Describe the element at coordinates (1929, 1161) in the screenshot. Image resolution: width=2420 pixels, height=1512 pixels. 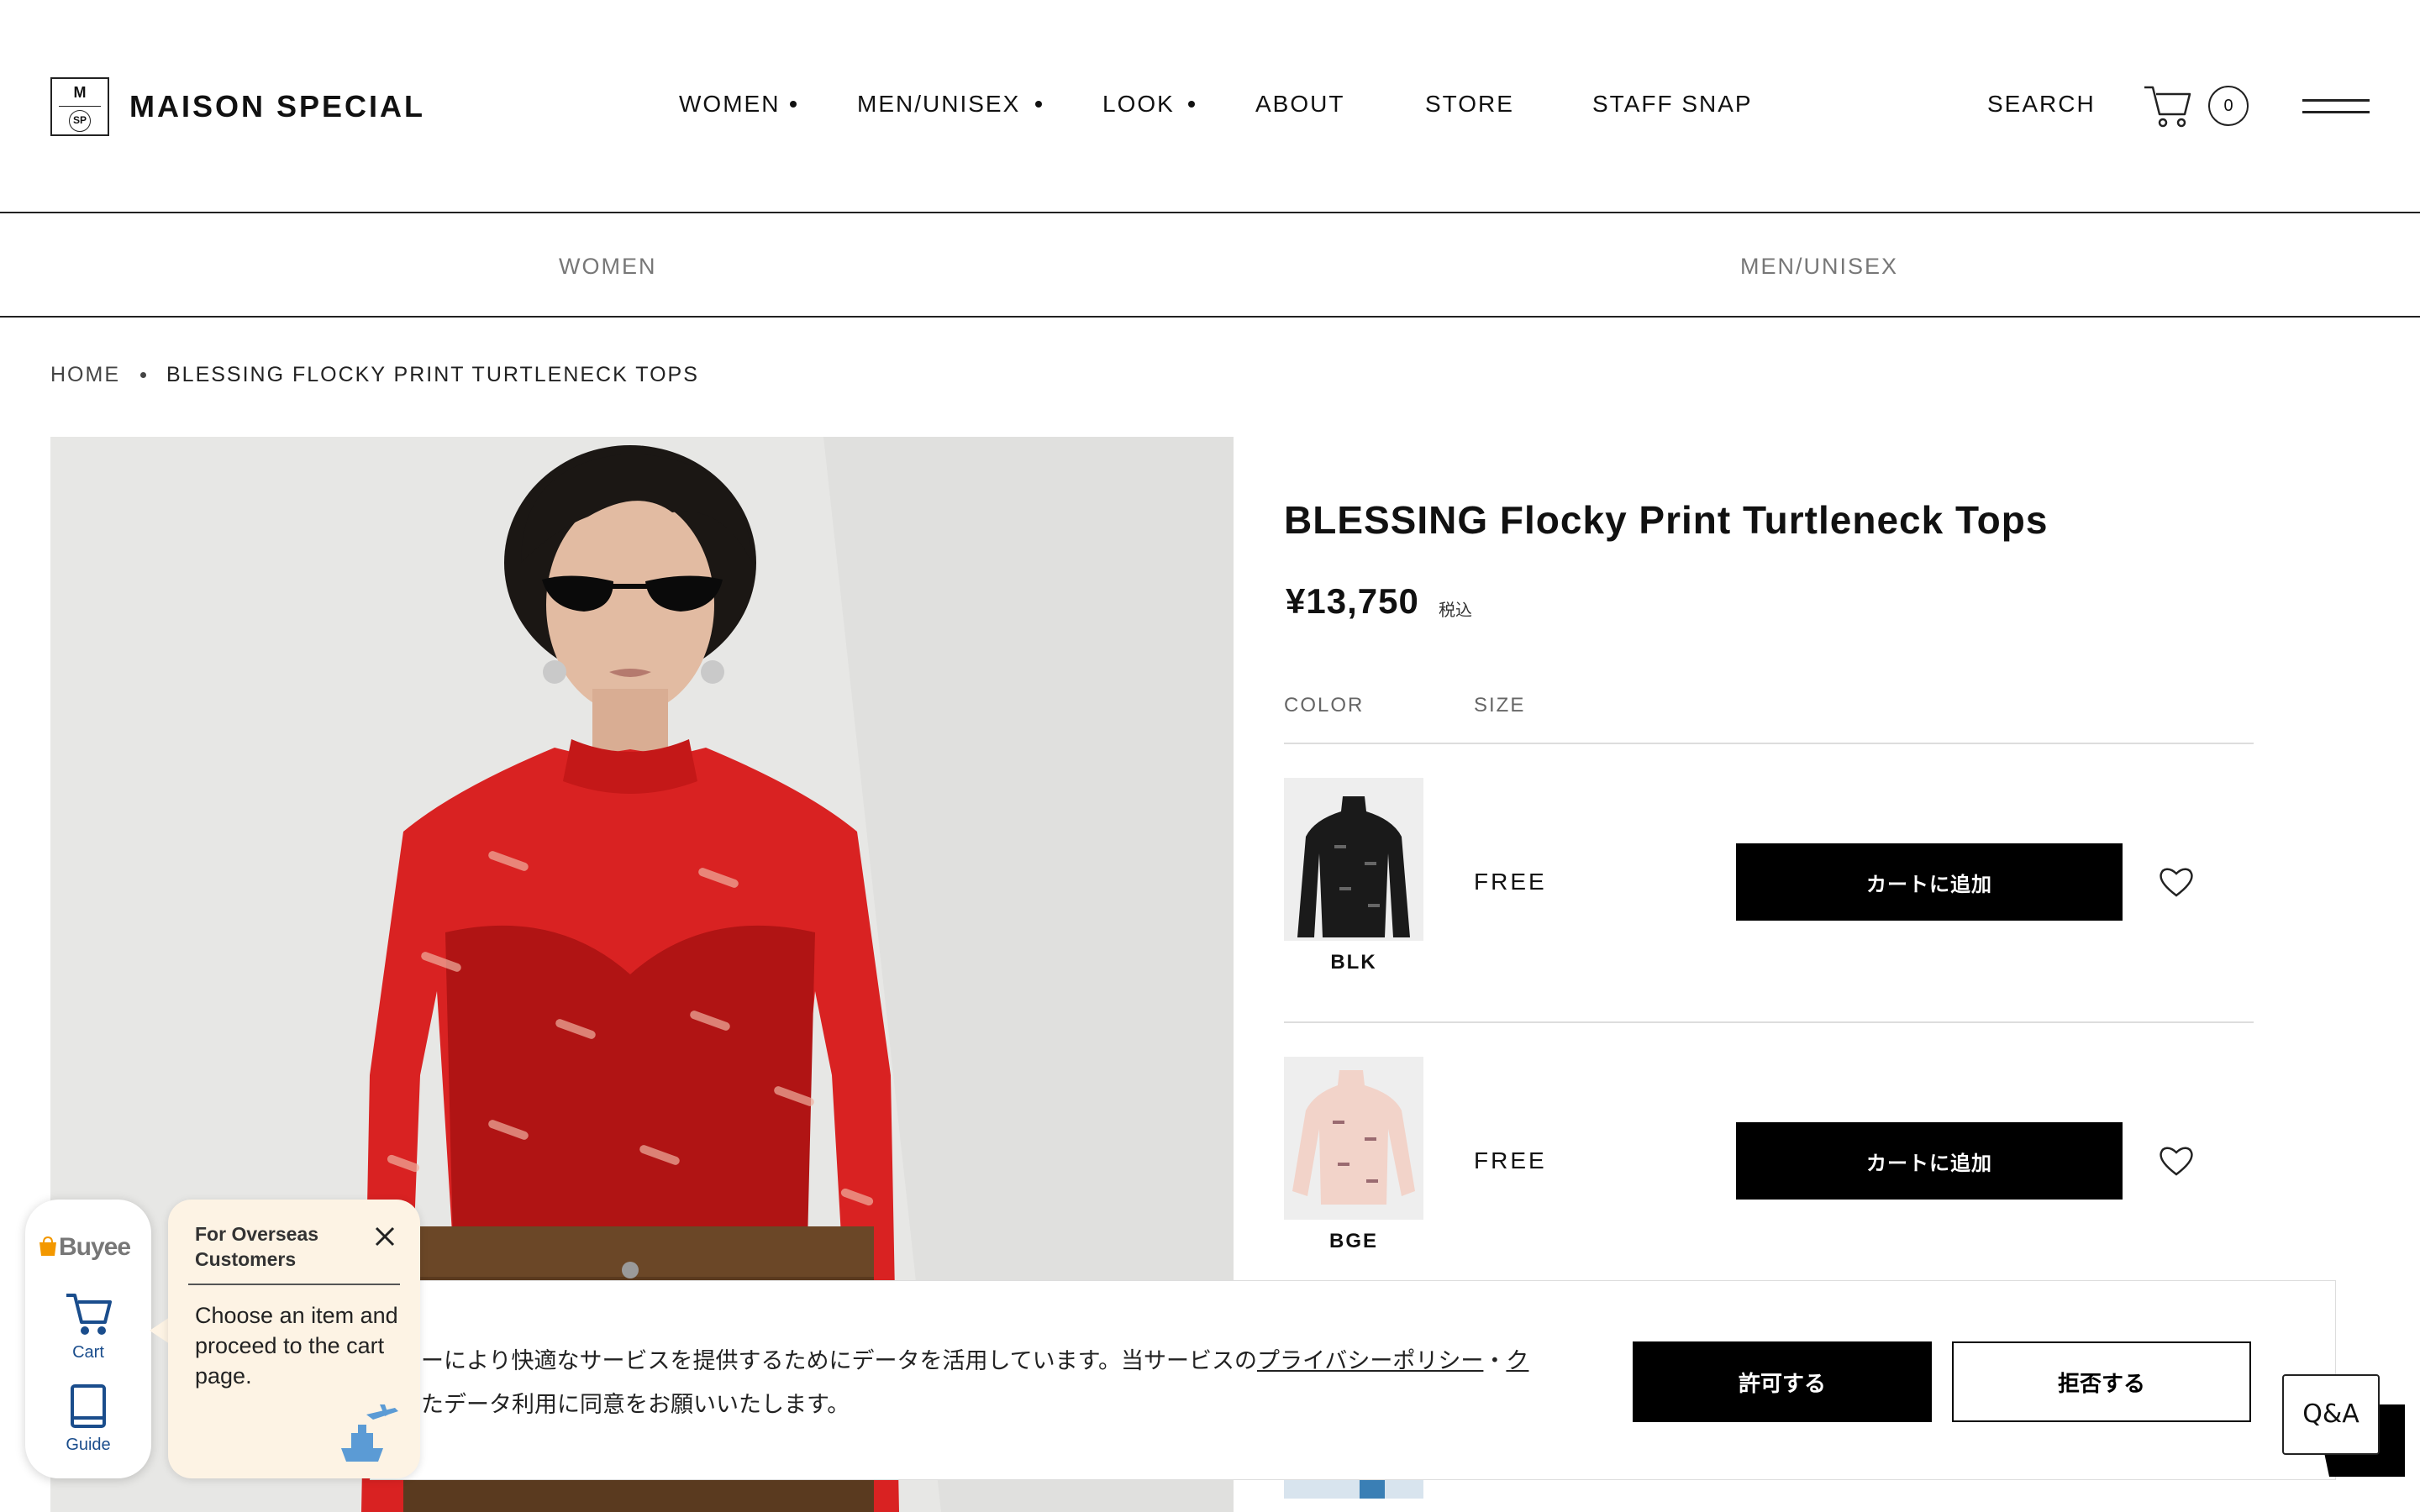
I see `add-to-cart-button-bge: カートに追加` at that location.